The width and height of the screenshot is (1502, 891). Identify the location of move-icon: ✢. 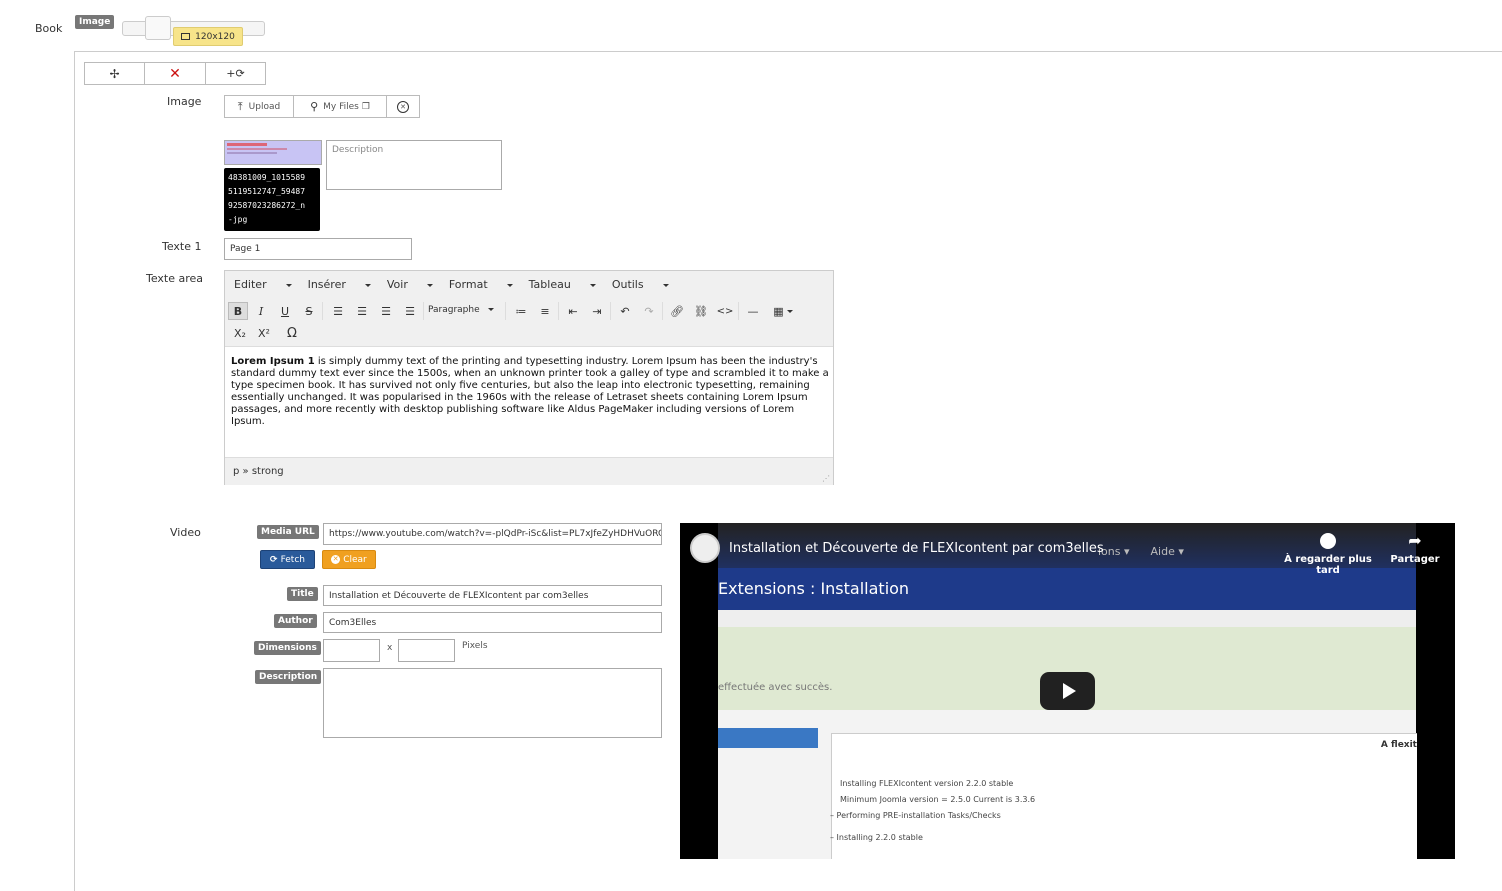
(114, 73).